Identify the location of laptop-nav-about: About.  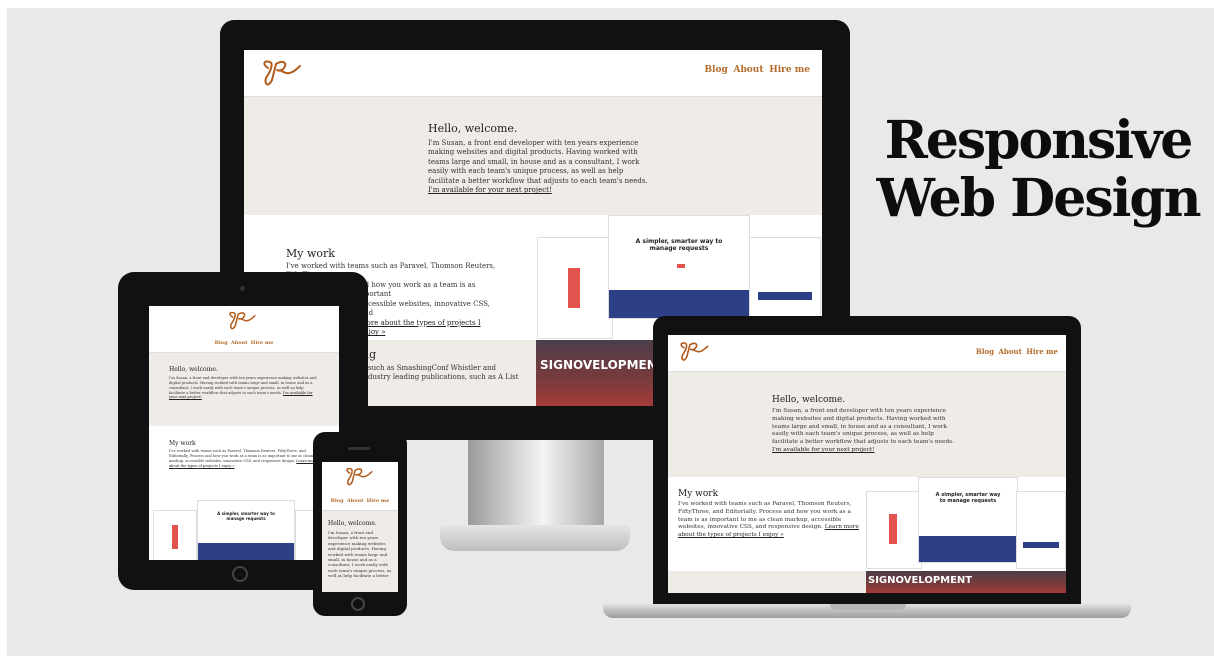
(1010, 351).